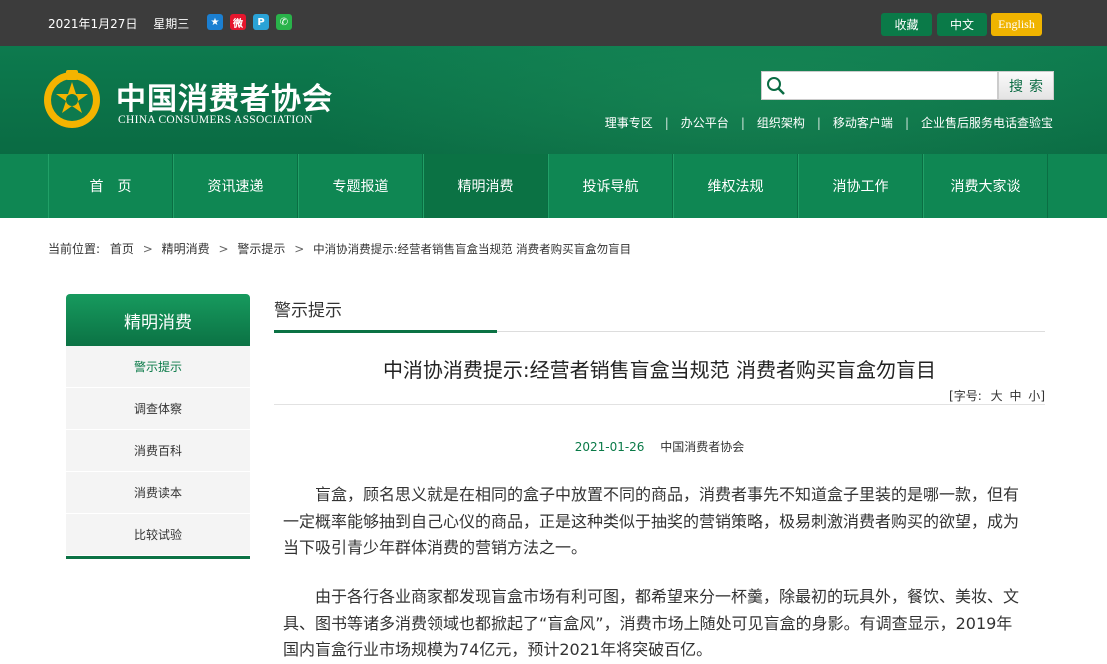 This screenshot has height=664, width=1107. I want to click on sidebar-item-warnings: 警示提示, so click(158, 367).